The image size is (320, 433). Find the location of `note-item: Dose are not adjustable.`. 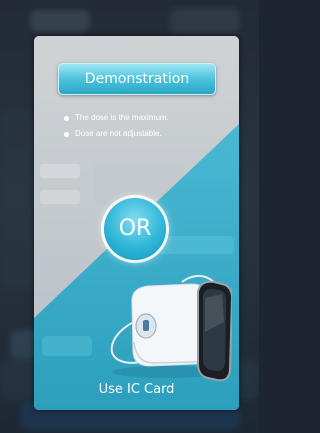

note-item: Dose are not adjustable. is located at coordinates (149, 134).